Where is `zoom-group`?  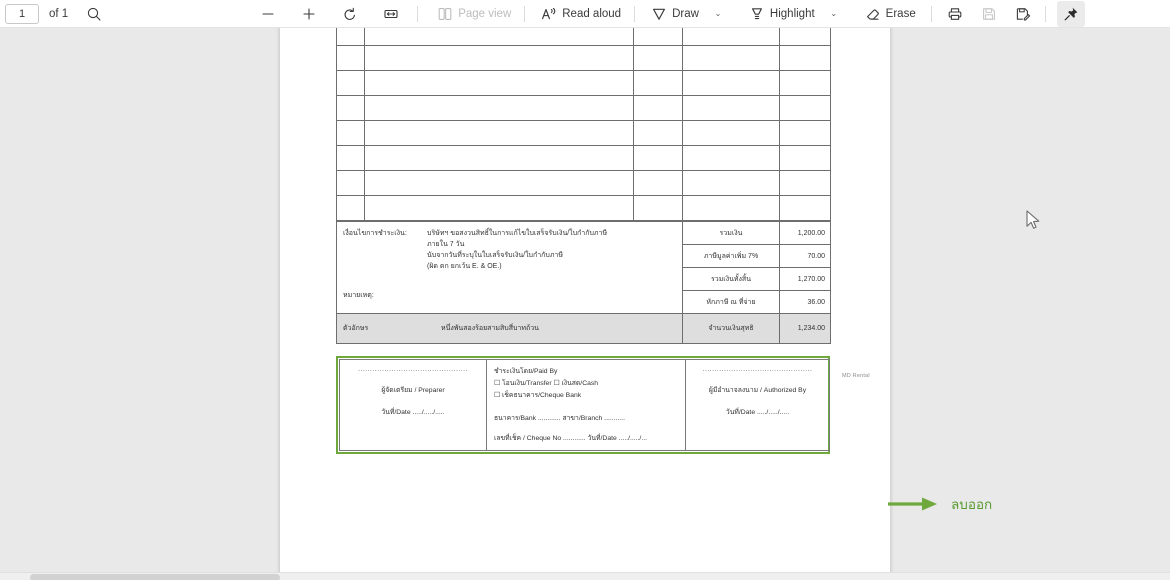 zoom-group is located at coordinates (329, 14).